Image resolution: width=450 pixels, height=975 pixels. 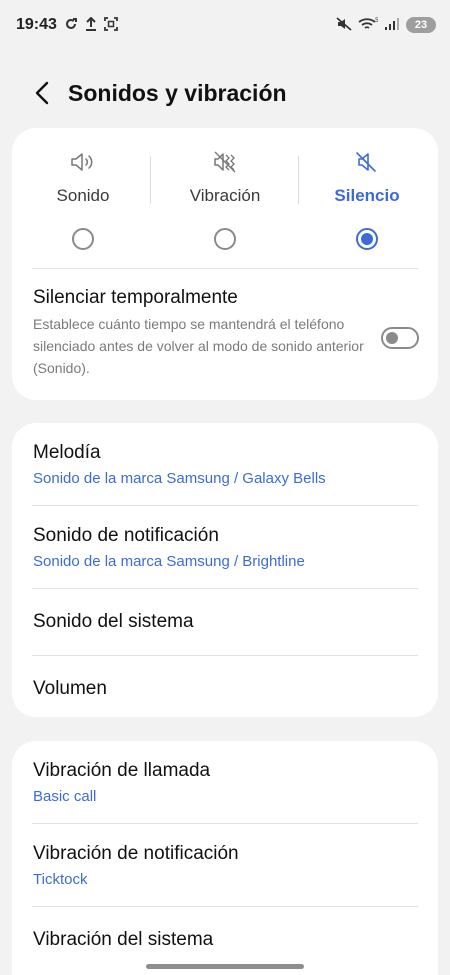 What do you see at coordinates (67, 452) in the screenshot?
I see `ringtone-title: Melodía` at bounding box center [67, 452].